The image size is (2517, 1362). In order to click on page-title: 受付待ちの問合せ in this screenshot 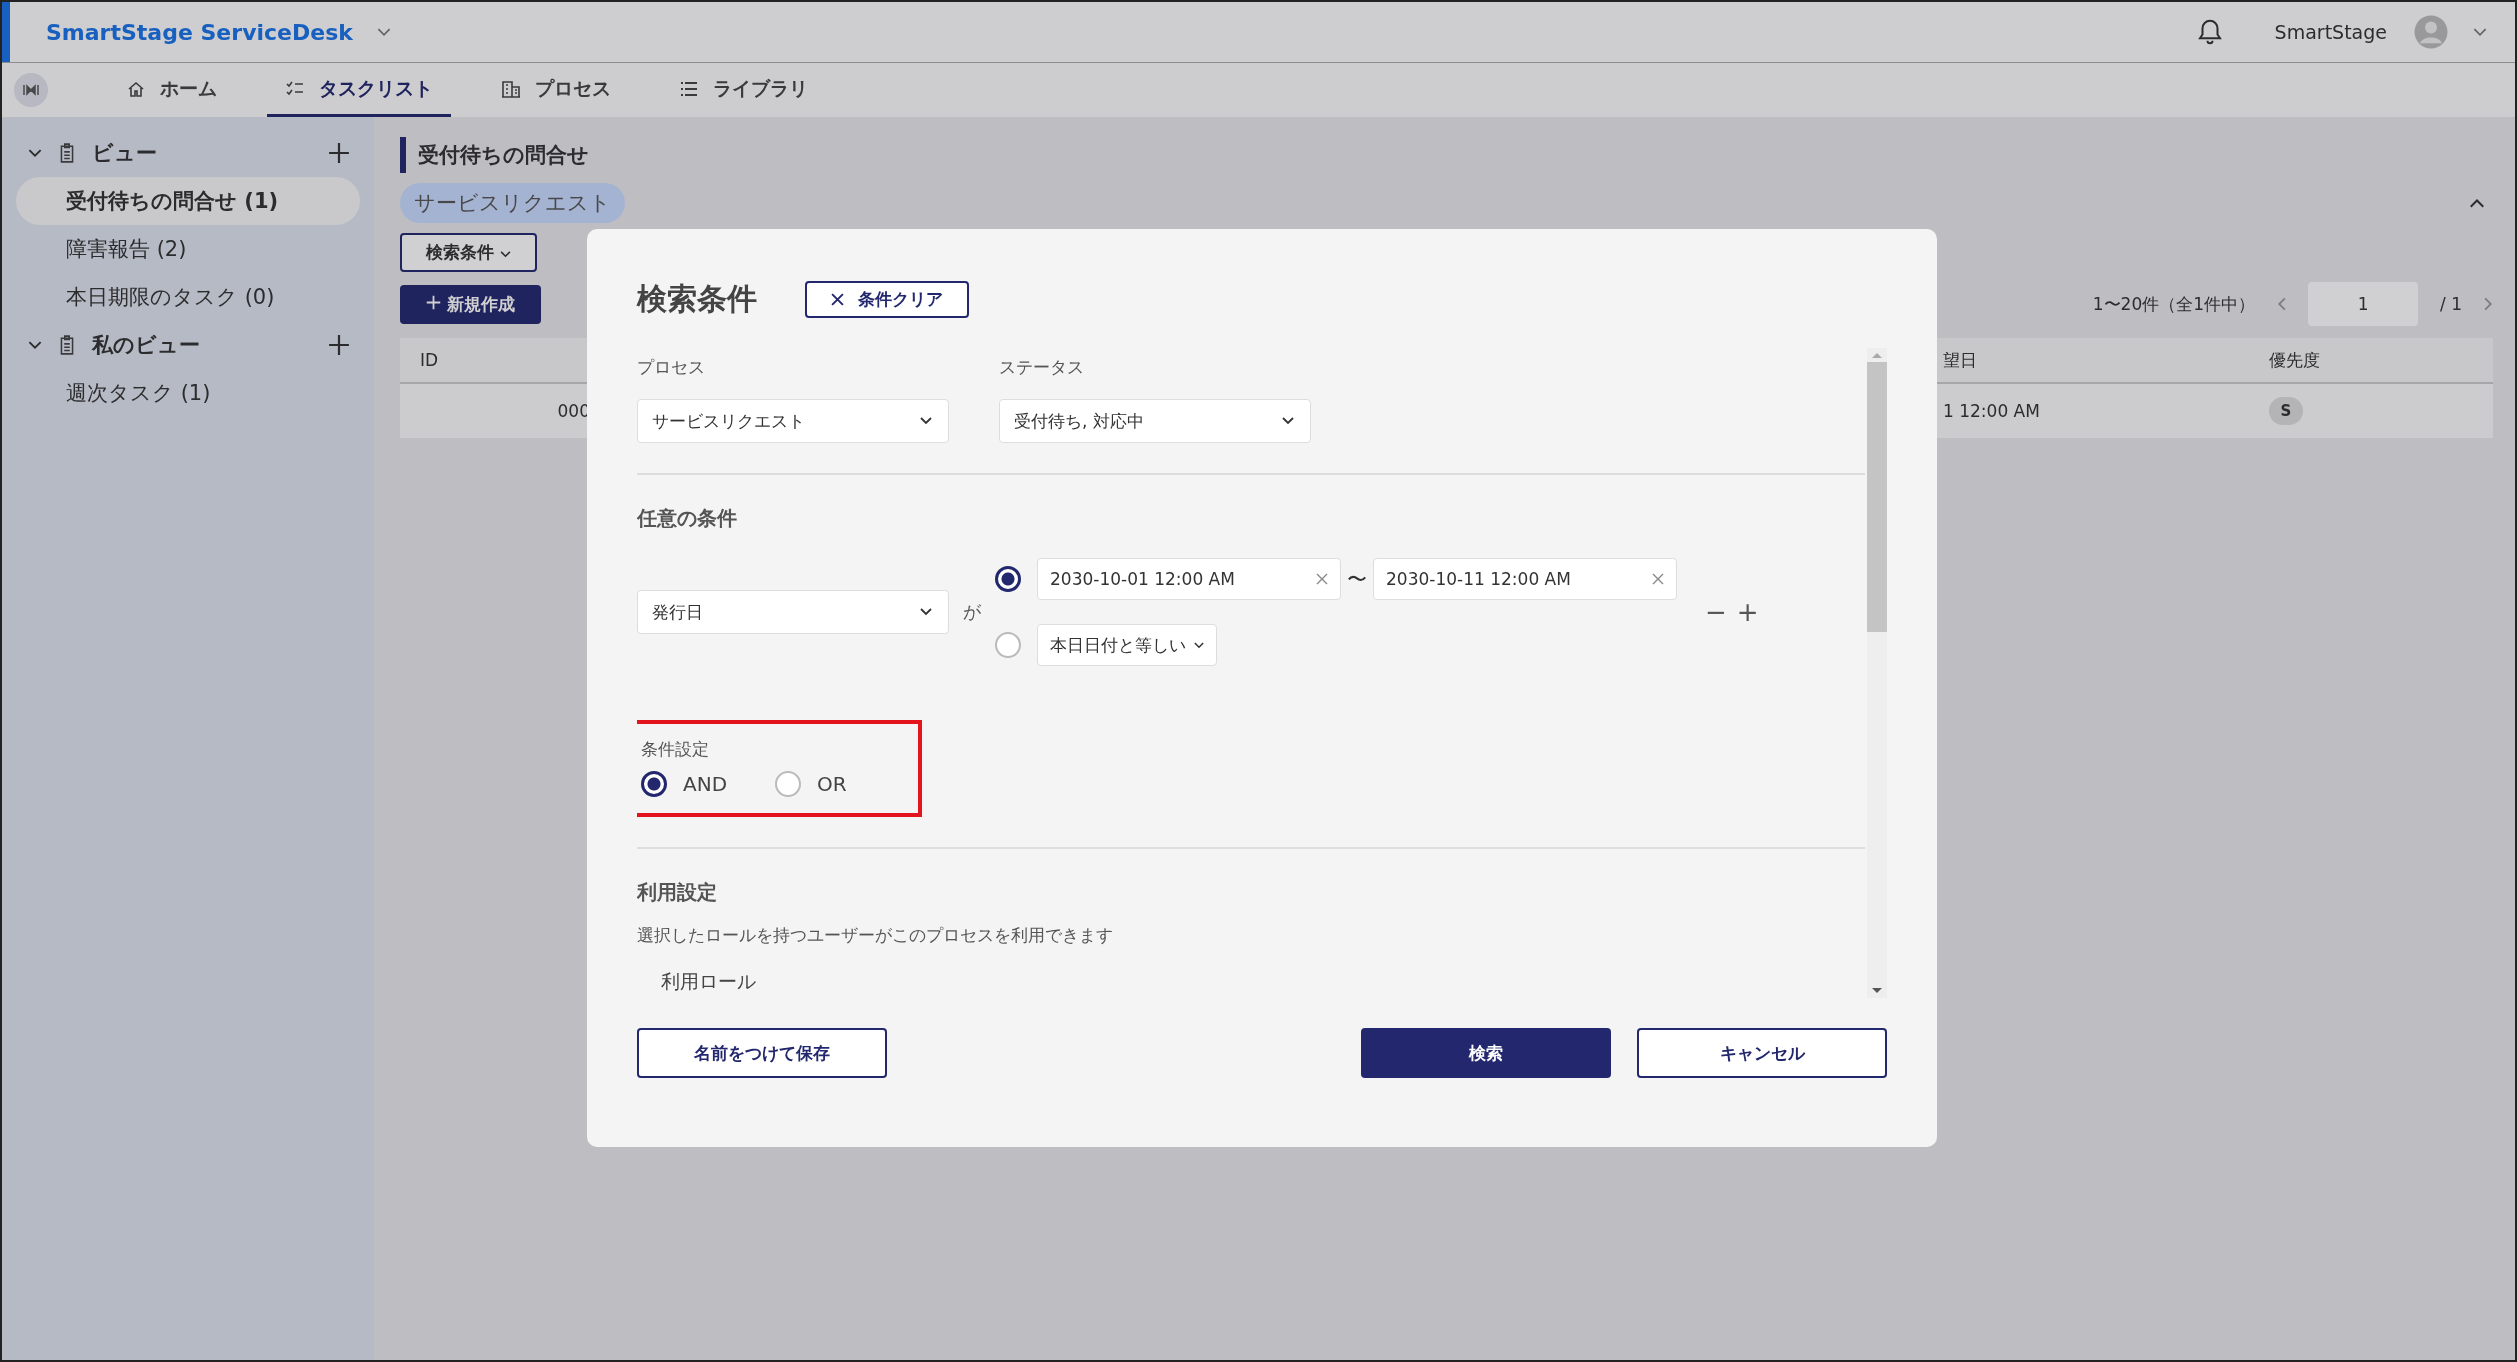, I will do `click(1446, 155)`.